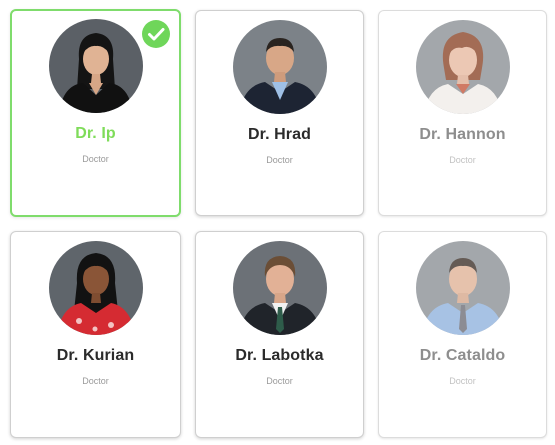 This screenshot has height=445, width=555. Describe the element at coordinates (156, 34) in the screenshot. I see `check-circle-icon` at that location.